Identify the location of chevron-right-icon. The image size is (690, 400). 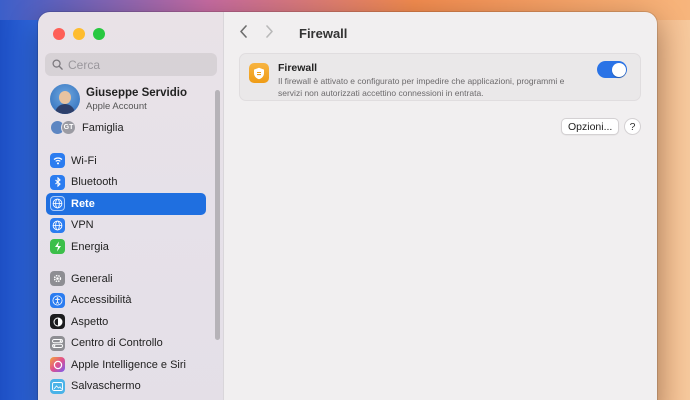
(269, 31).